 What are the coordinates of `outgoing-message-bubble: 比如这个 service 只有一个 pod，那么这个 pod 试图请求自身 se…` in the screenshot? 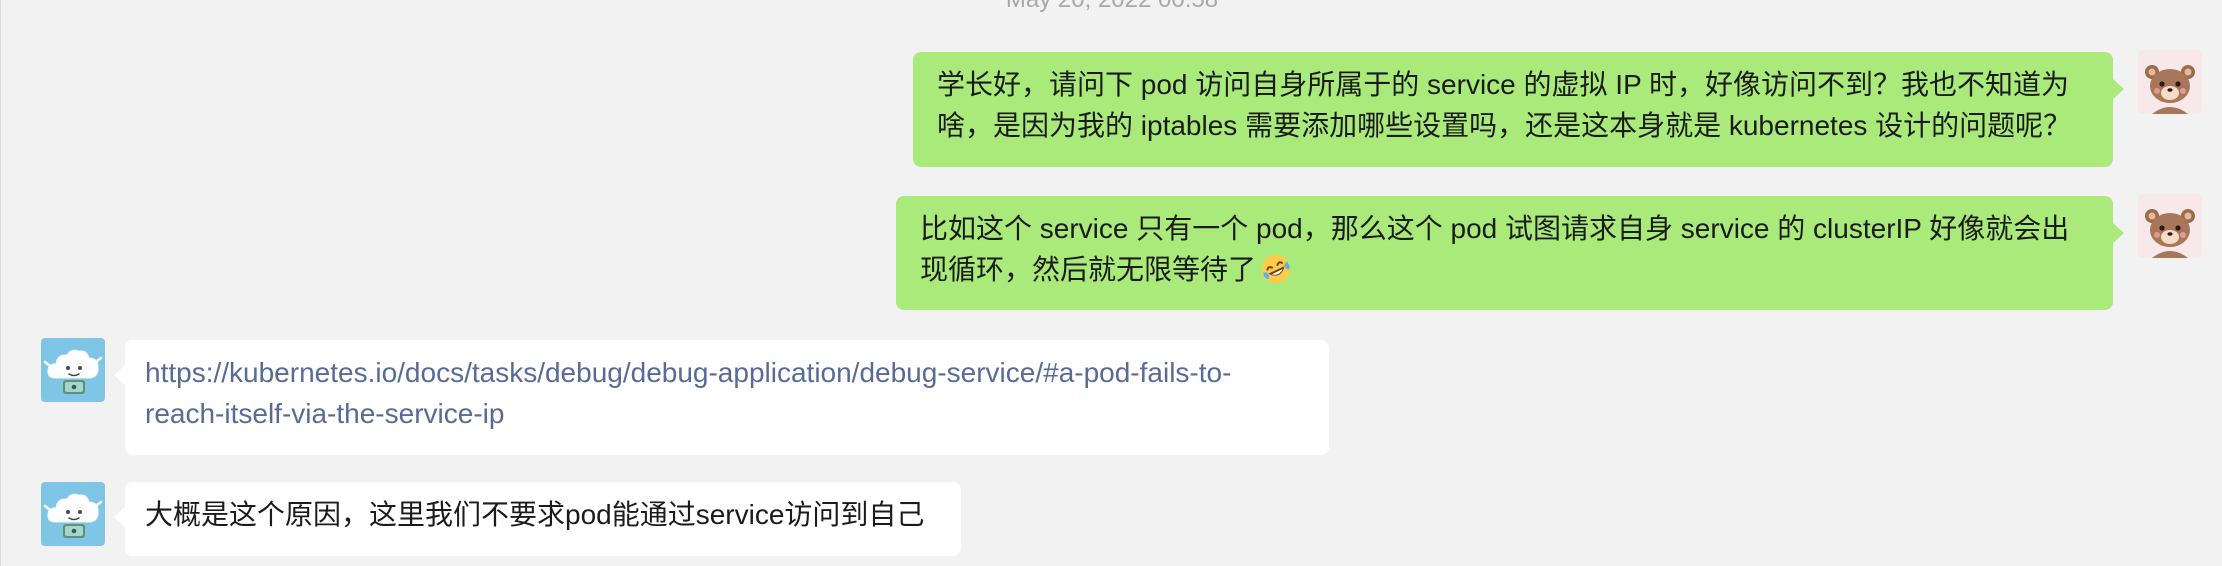 It's located at (1510, 253).